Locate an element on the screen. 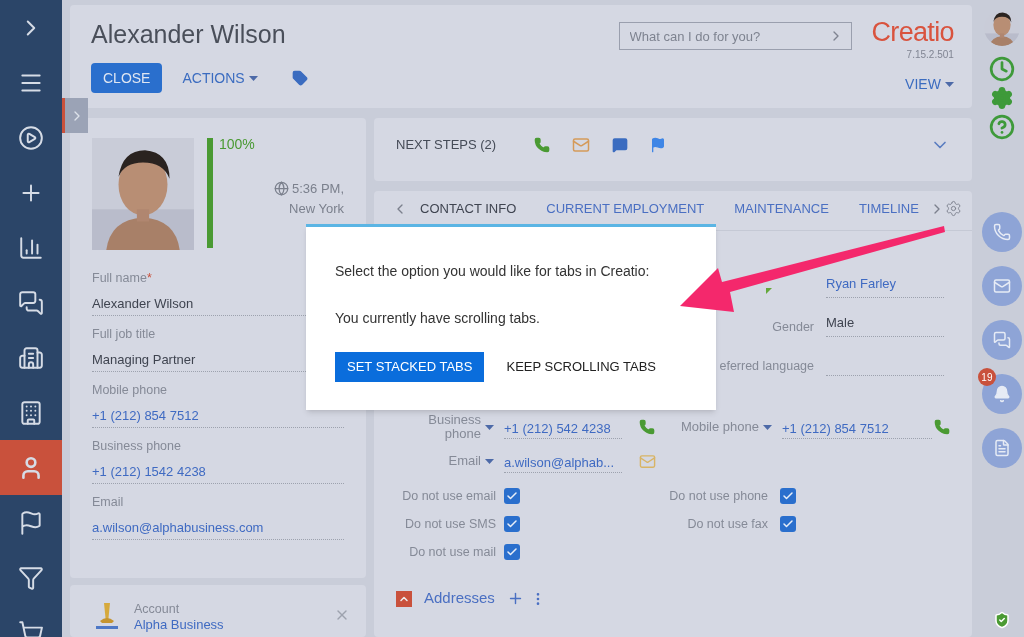 The height and width of the screenshot is (637, 1024). view-button: VIEW is located at coordinates (929, 84).